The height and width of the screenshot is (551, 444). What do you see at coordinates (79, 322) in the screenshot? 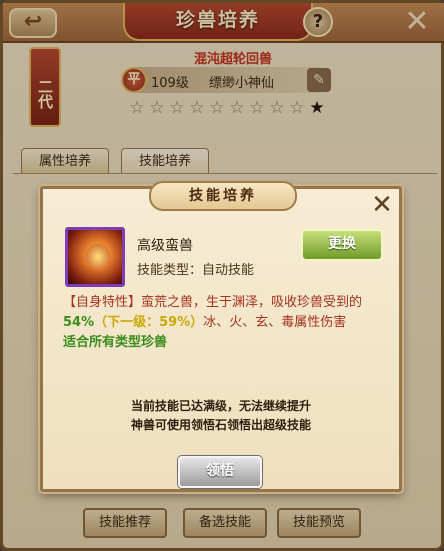
I see `current-percent: 54%` at bounding box center [79, 322].